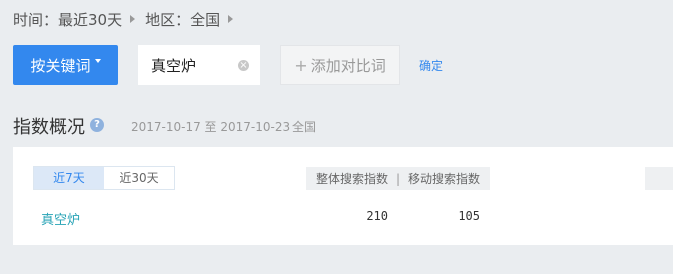  Describe the element at coordinates (304, 127) in the screenshot. I see `overview-region: 全国` at that location.